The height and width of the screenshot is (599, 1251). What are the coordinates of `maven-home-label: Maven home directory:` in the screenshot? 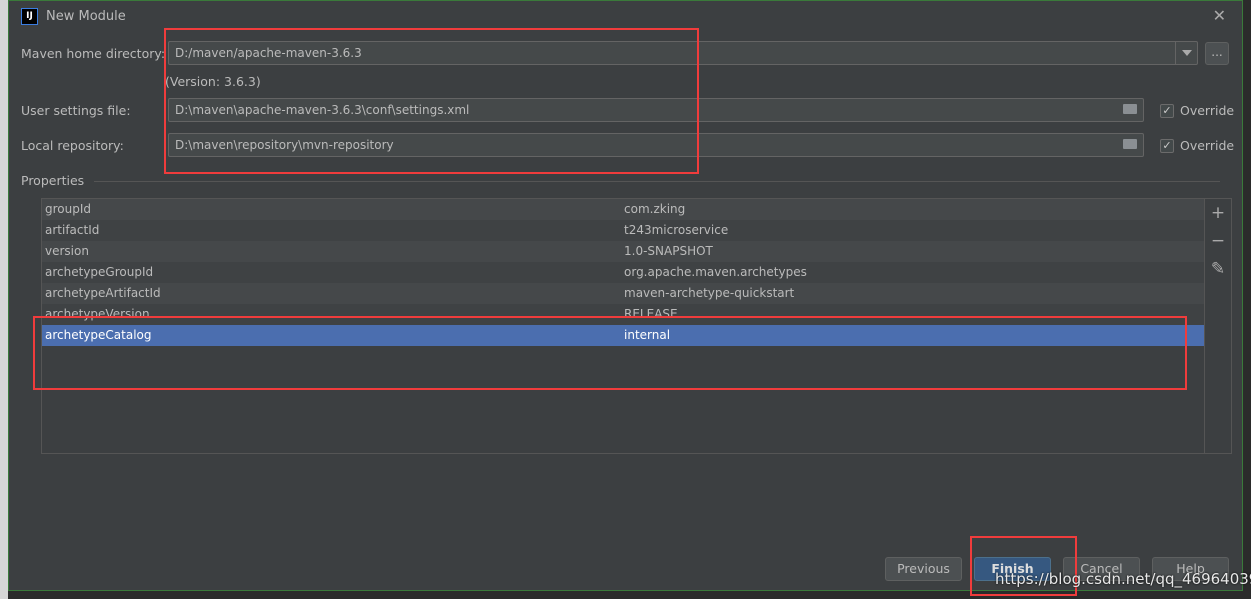 It's located at (93, 53).